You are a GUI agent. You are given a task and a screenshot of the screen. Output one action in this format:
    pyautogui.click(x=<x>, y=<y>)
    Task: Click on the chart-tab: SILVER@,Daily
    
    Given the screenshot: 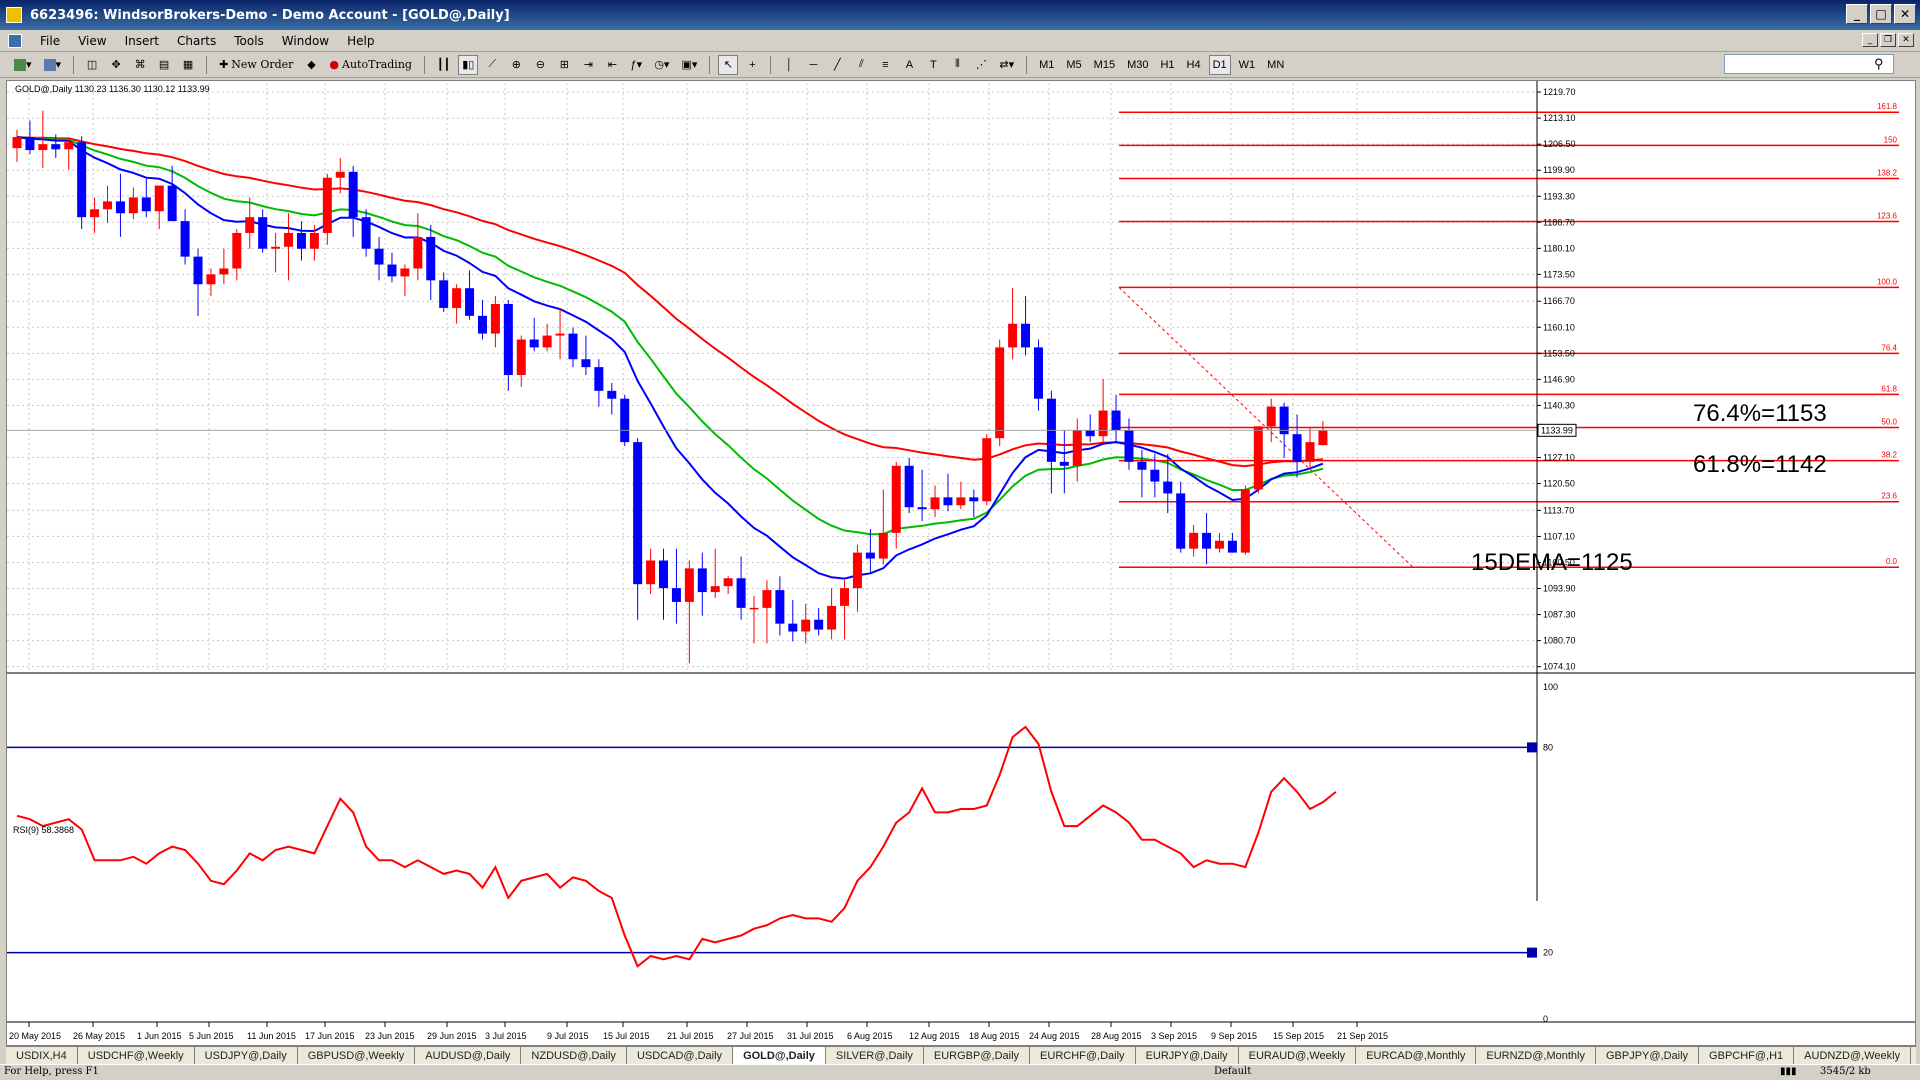 What is the action you would take?
    pyautogui.click(x=875, y=1055)
    